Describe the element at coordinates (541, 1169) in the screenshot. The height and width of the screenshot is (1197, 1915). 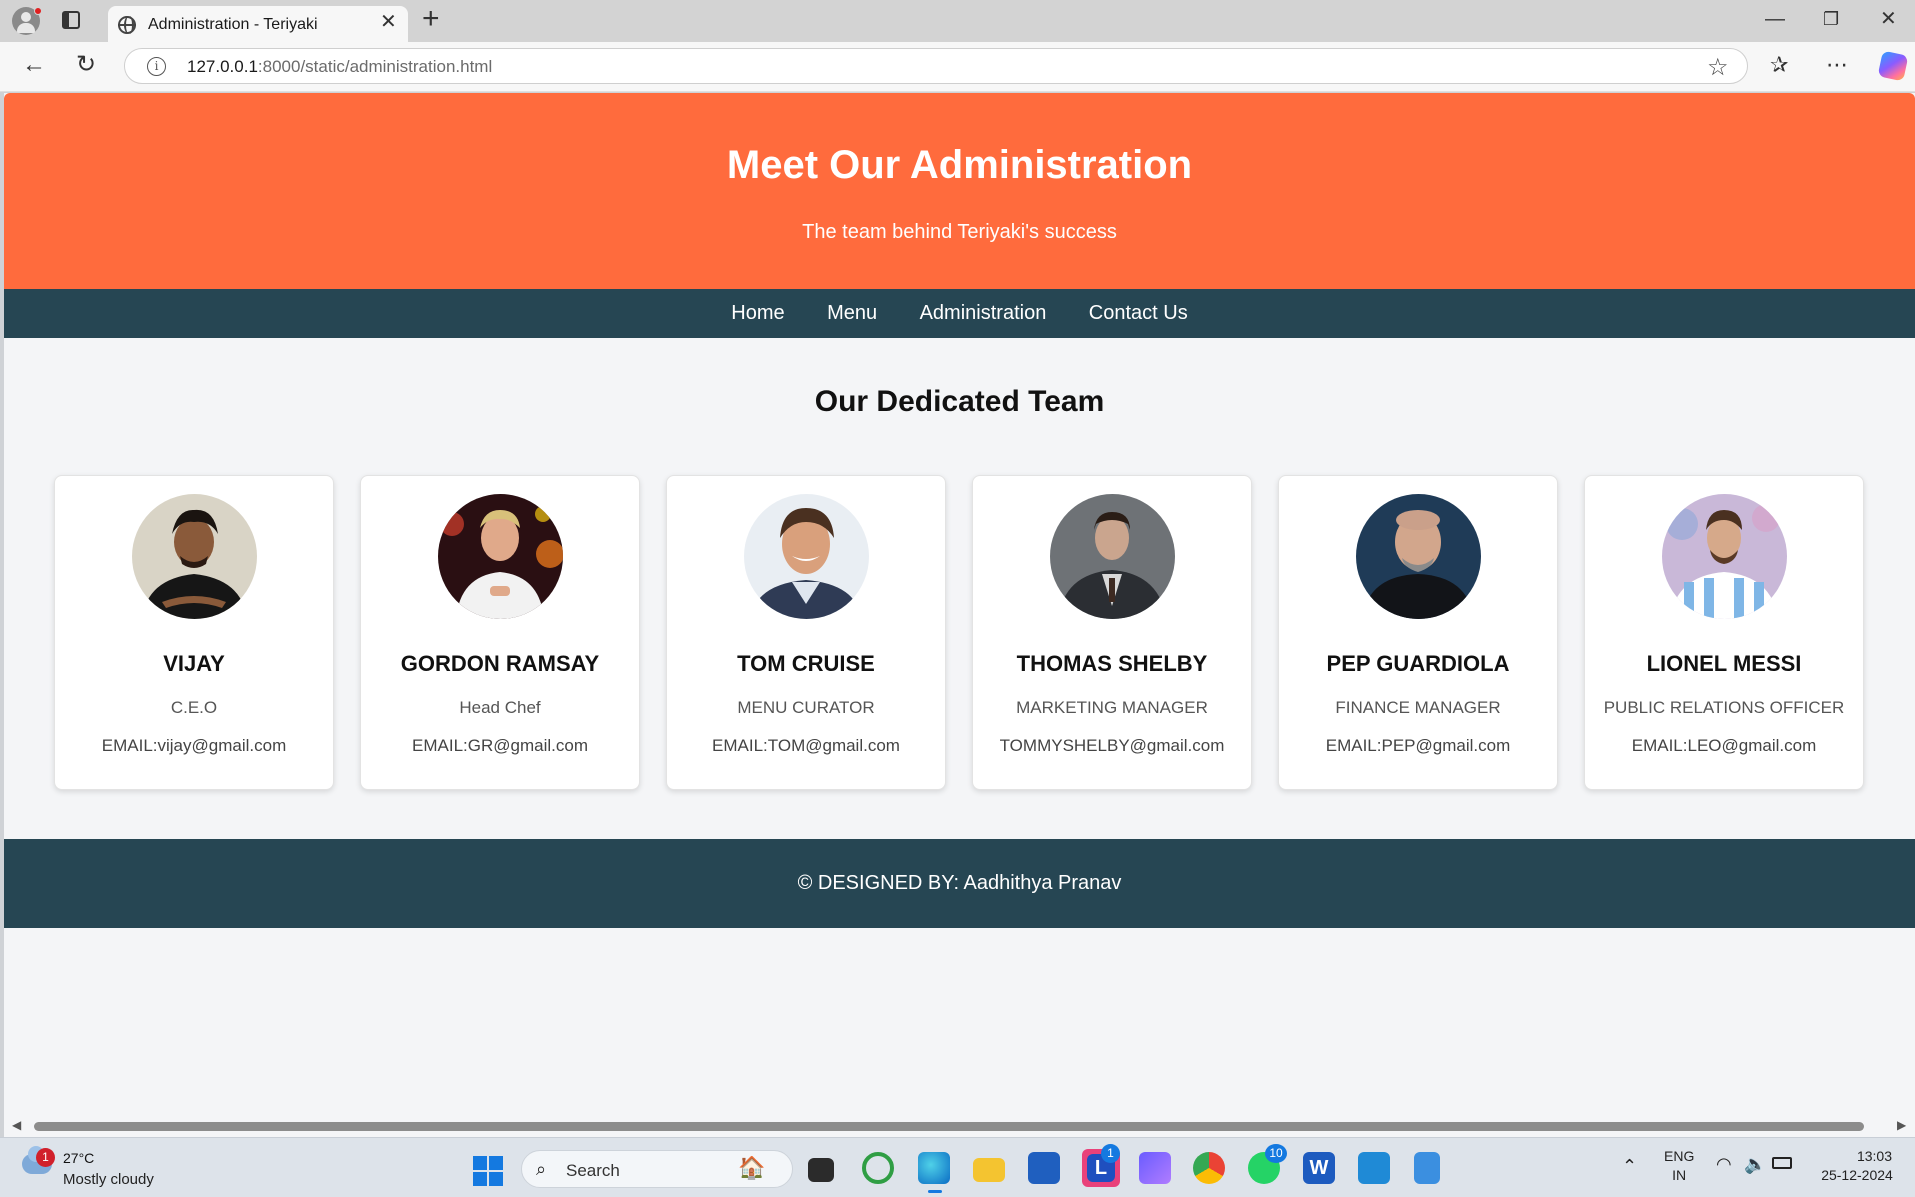
I see `search-icon: ⌕` at that location.